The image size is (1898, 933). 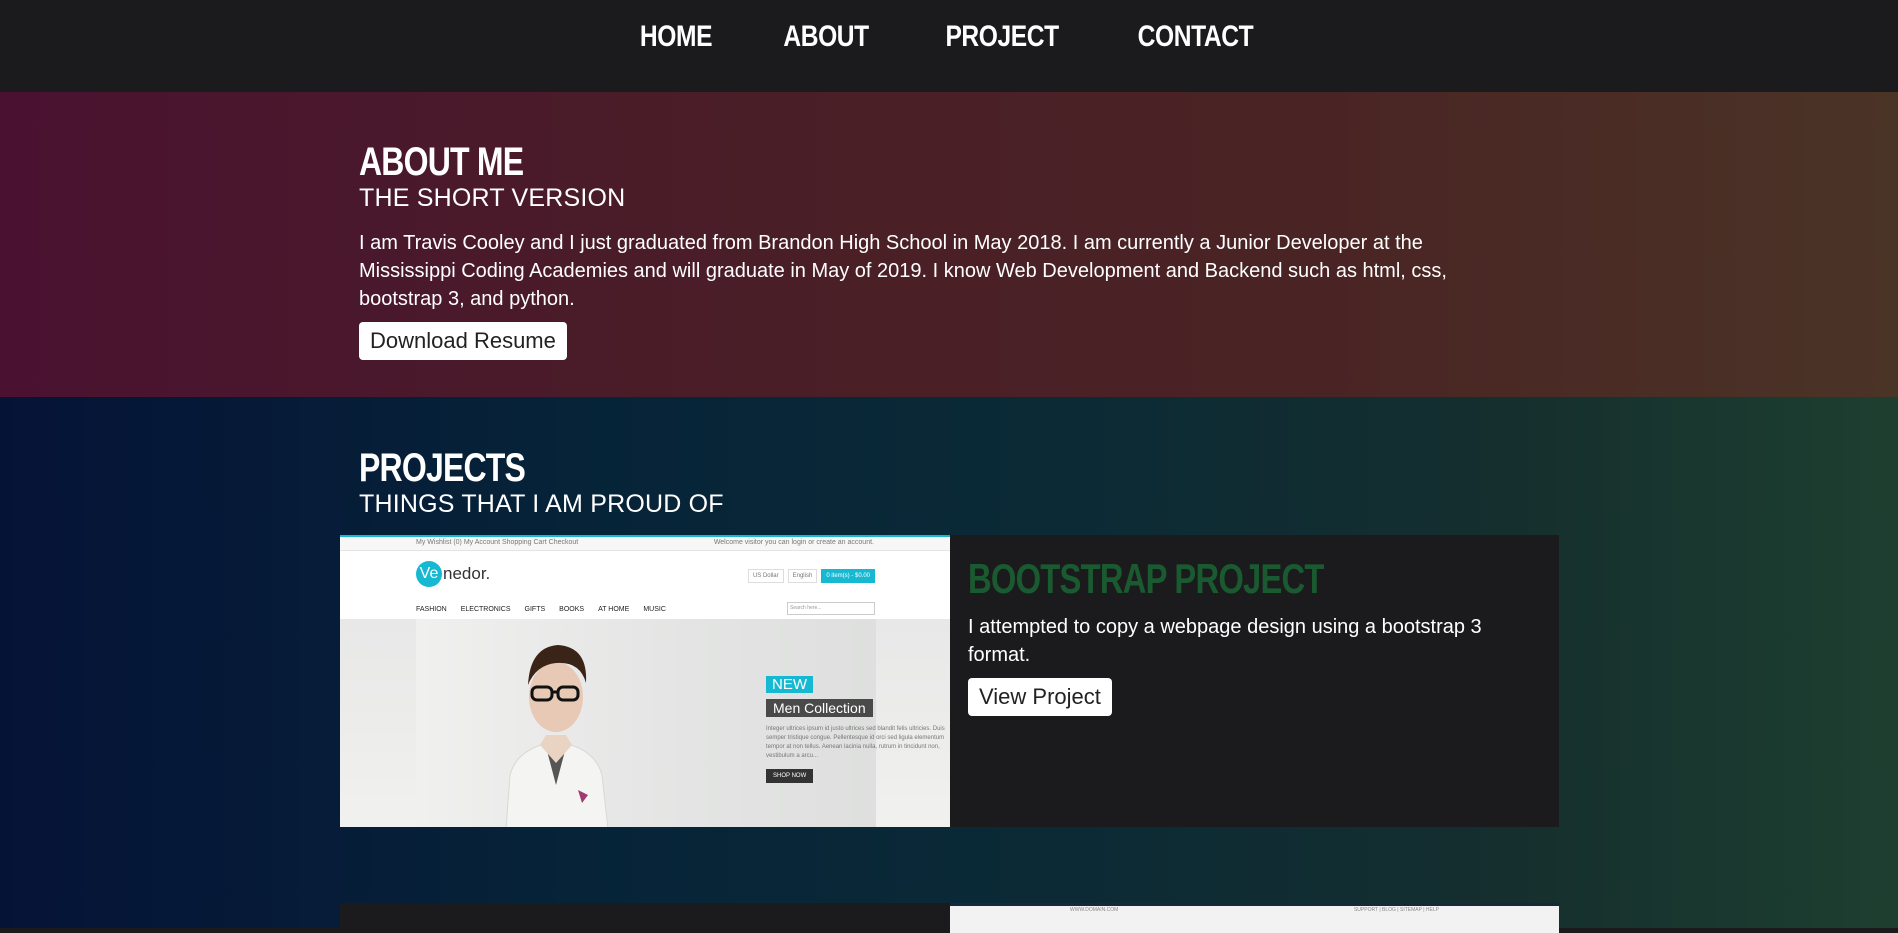 I want to click on nav-project-link: PROJECT, so click(x=1002, y=37).